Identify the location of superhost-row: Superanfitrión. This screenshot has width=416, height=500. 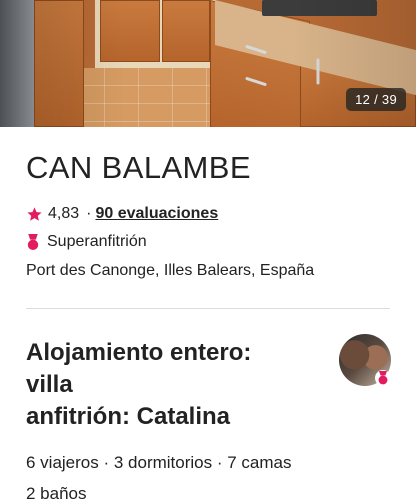
(86, 242).